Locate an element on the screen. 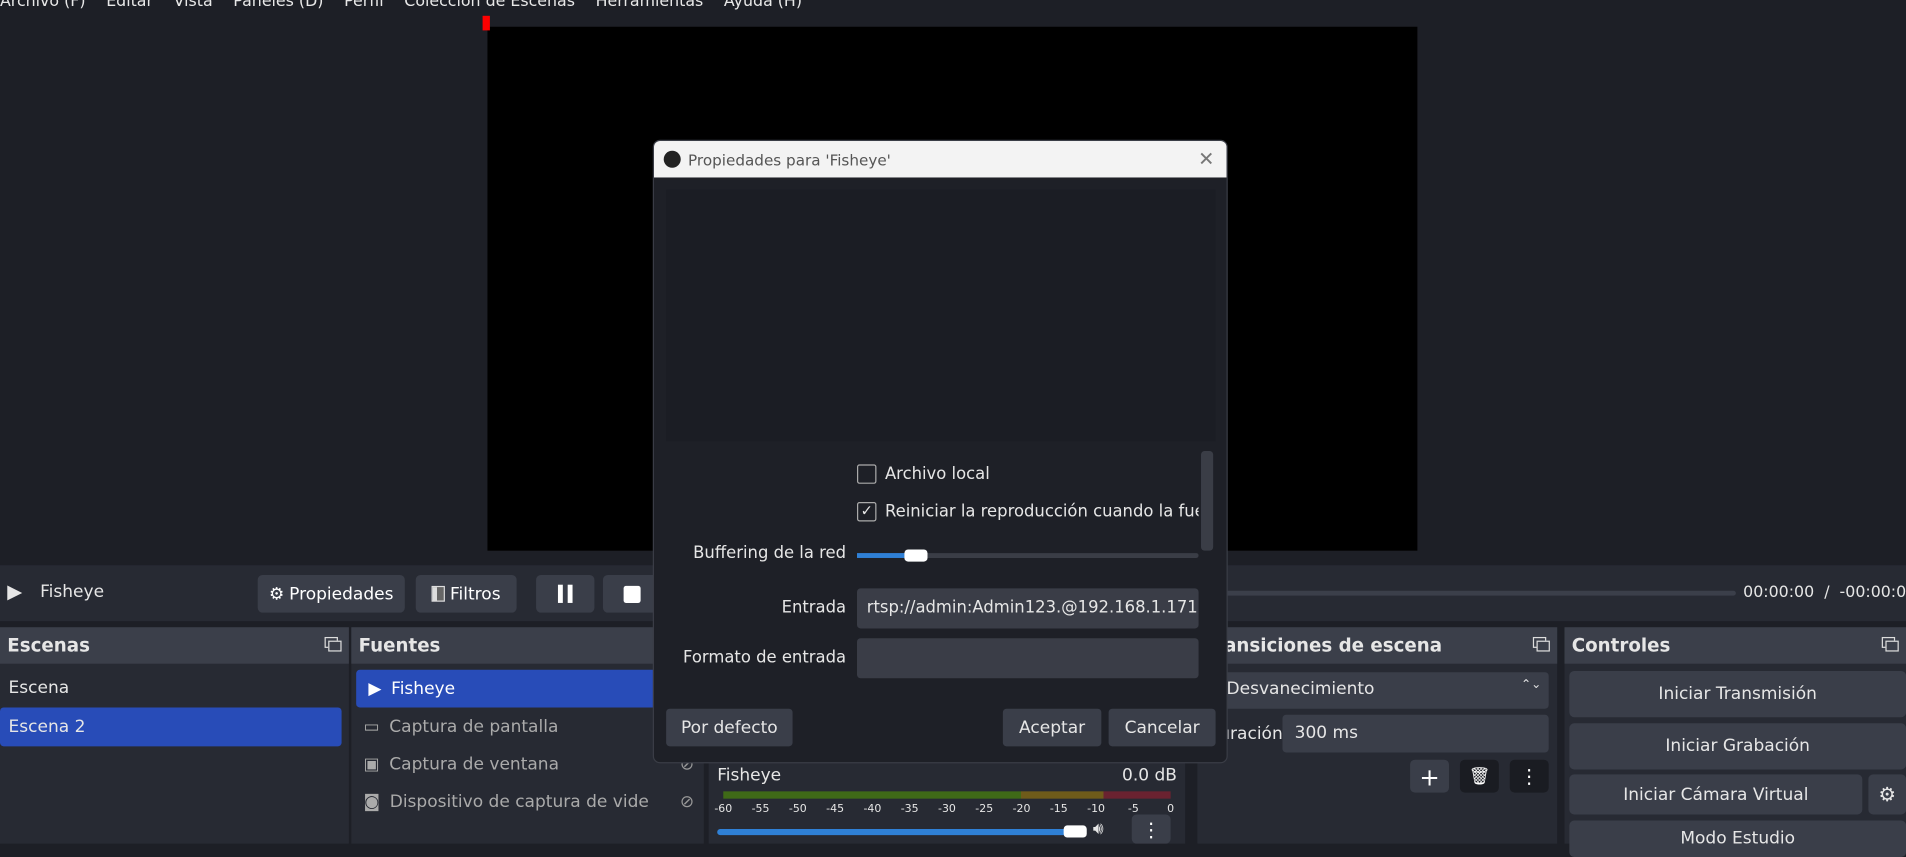 The image size is (1906, 857). start-virtual-camera-button: Iniciar Cámara Virtual is located at coordinates (1716, 794).